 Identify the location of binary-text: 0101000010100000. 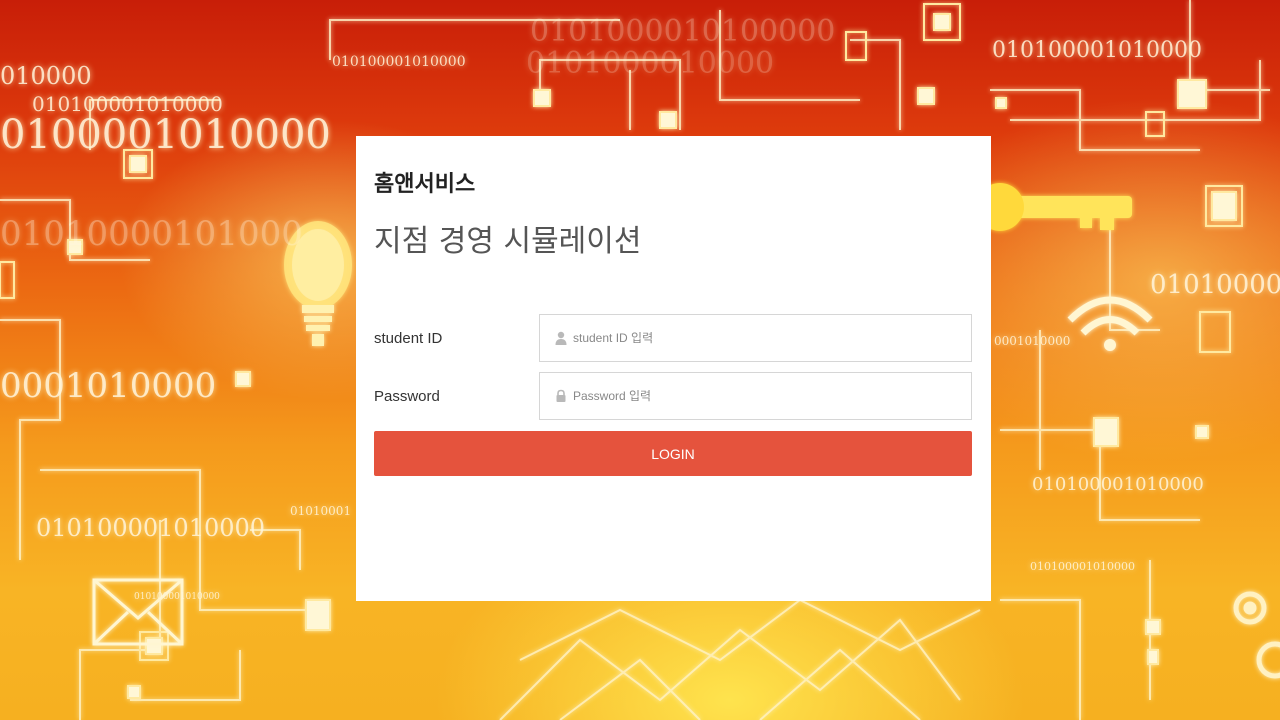
(683, 31).